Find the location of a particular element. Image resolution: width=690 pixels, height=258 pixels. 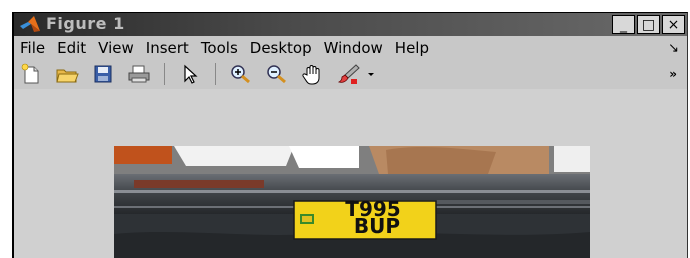

open-file-button is located at coordinates (67, 74).